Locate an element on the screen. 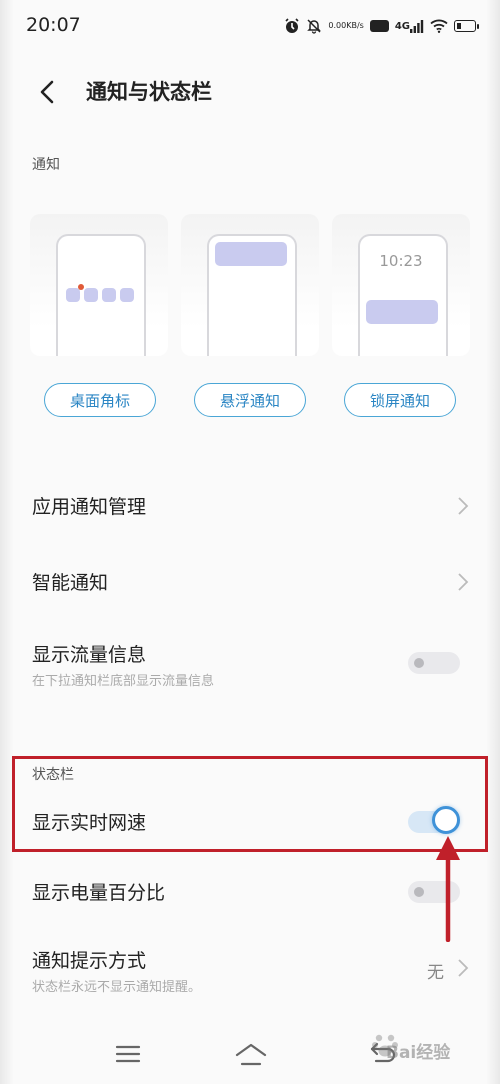  data-usage-toggle is located at coordinates (434, 663).